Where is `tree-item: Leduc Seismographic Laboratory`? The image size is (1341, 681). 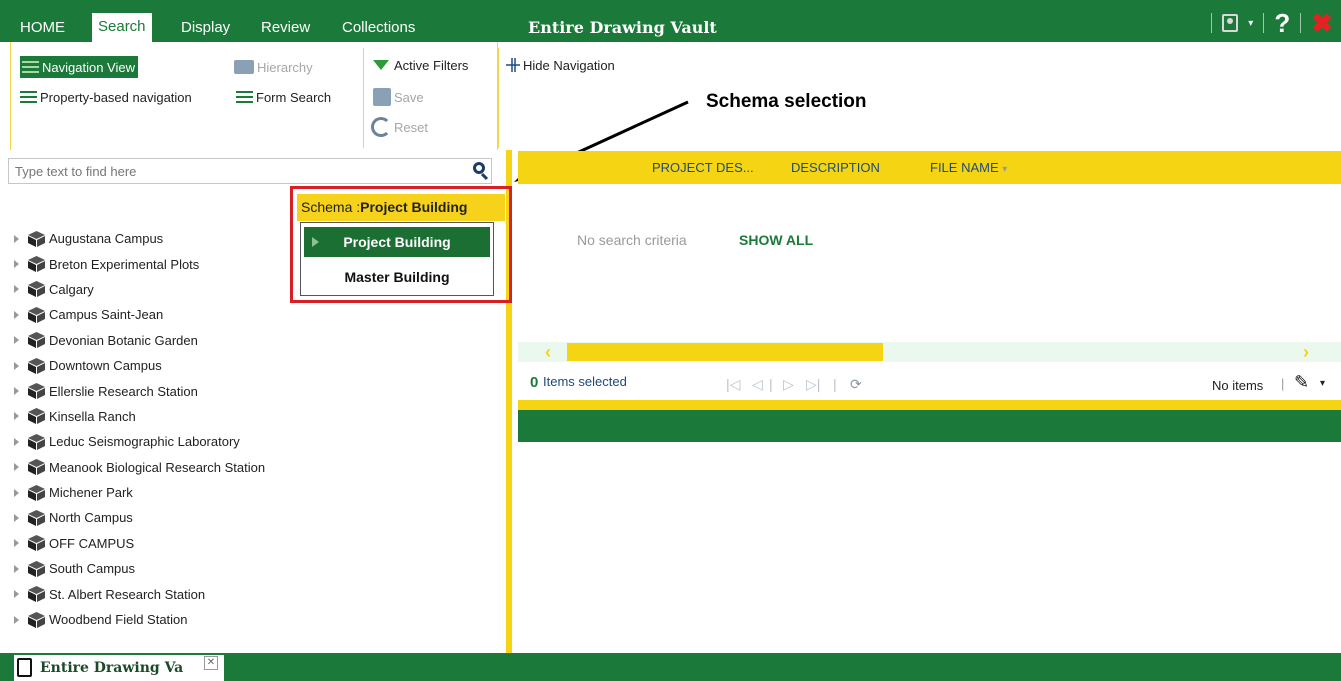 tree-item: Leduc Seismographic Laboratory is located at coordinates (139, 441).